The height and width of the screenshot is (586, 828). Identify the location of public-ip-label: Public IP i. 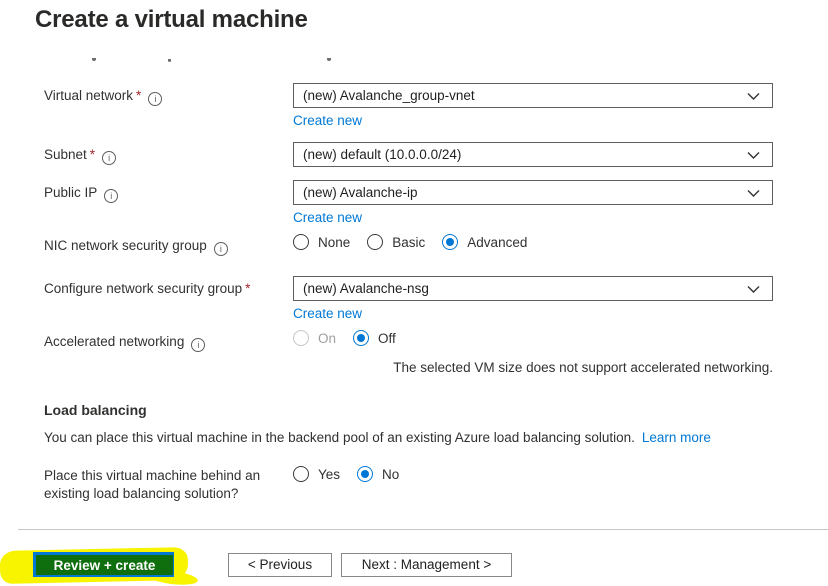
(168, 191).